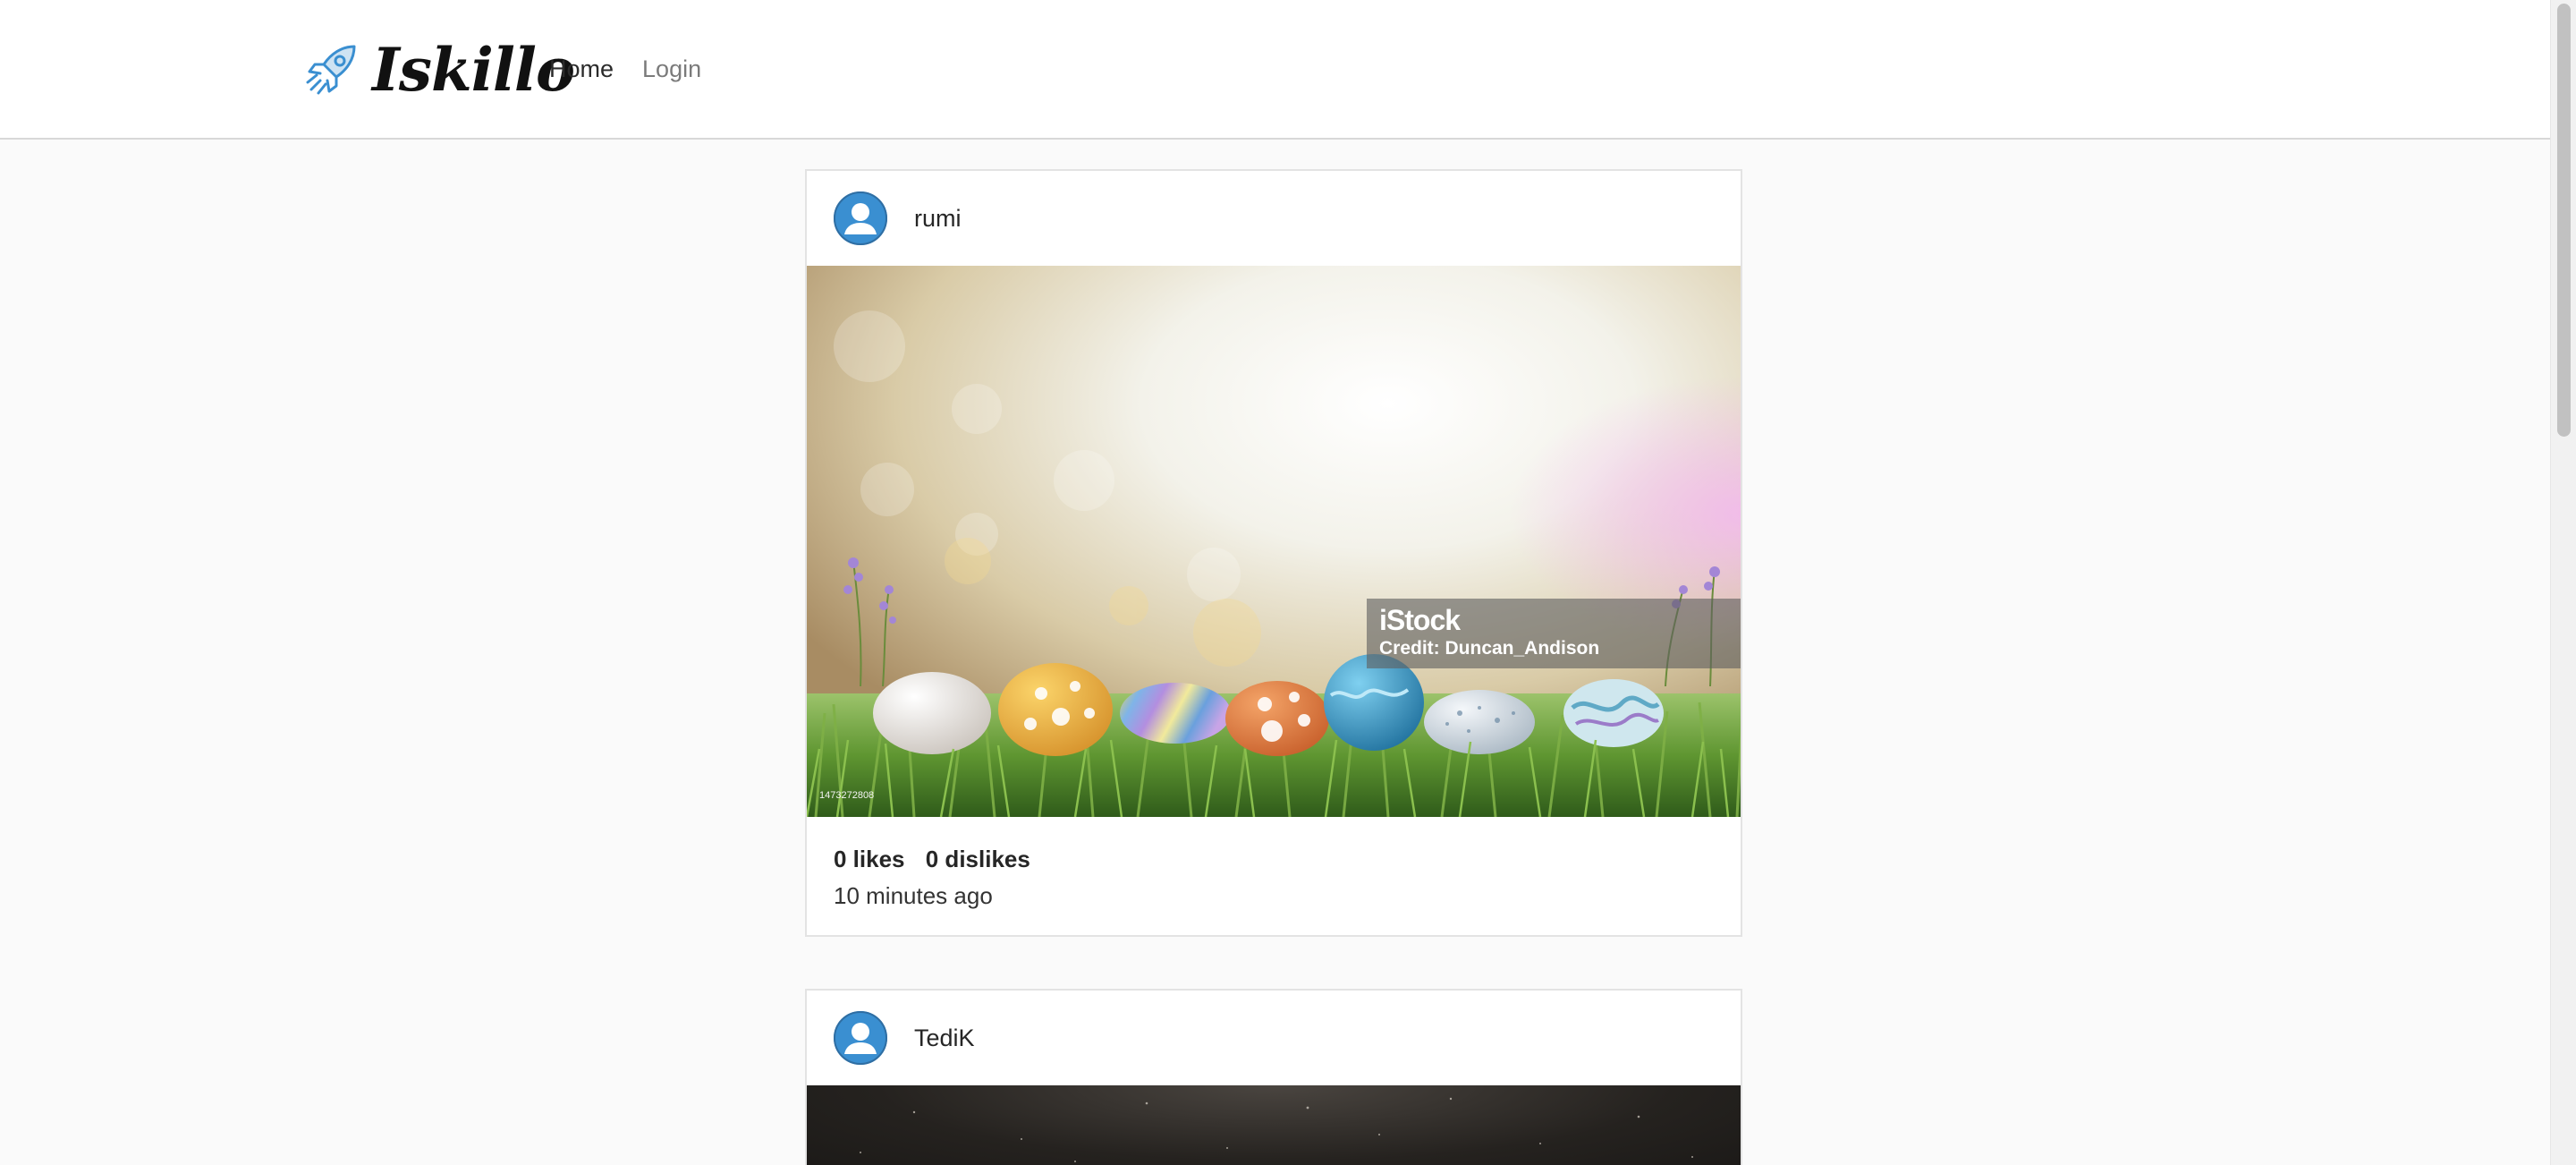  I want to click on likes-count: 0 likes, so click(869, 859).